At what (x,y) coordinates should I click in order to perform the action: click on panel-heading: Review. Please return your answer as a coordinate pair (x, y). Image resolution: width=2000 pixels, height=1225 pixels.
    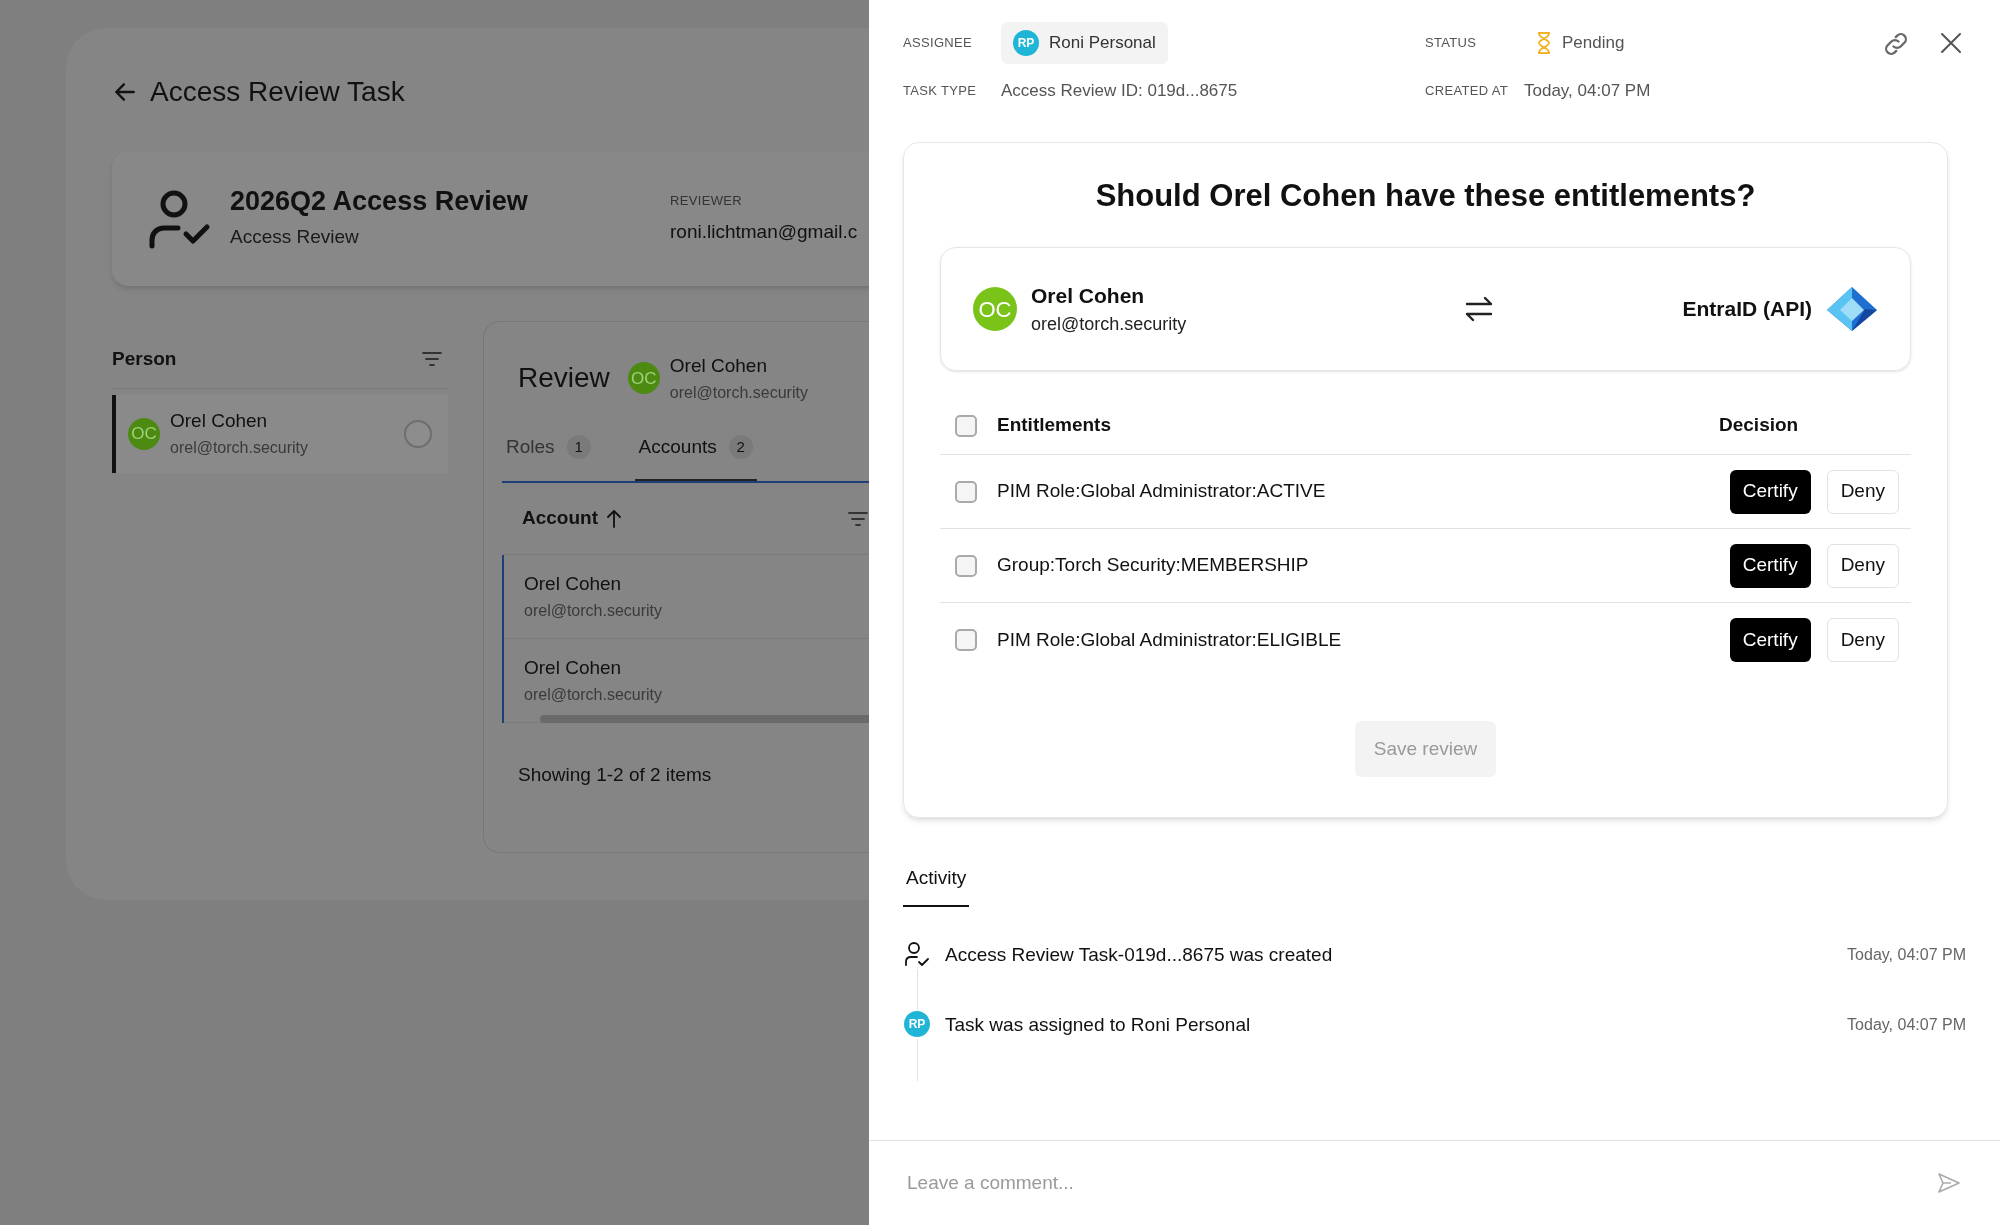
    Looking at the image, I should click on (564, 378).